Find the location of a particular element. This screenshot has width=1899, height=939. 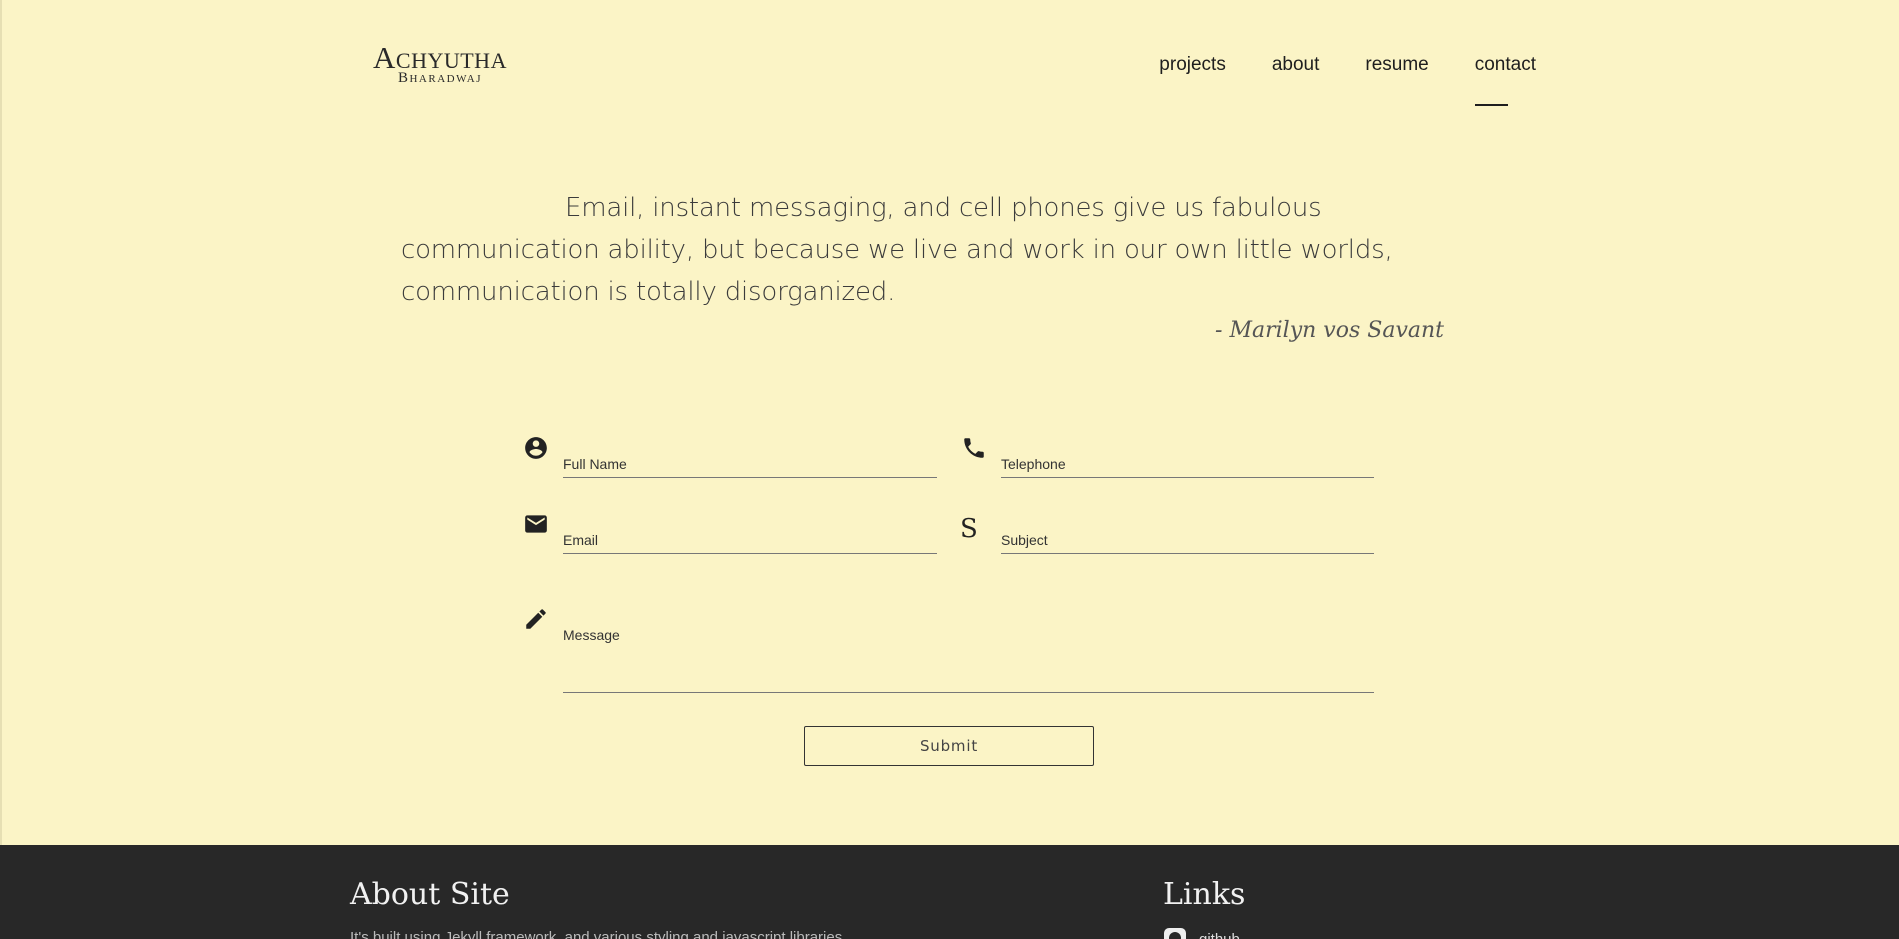

site-logo: Achyutha Bharadwaj is located at coordinates (440, 64).